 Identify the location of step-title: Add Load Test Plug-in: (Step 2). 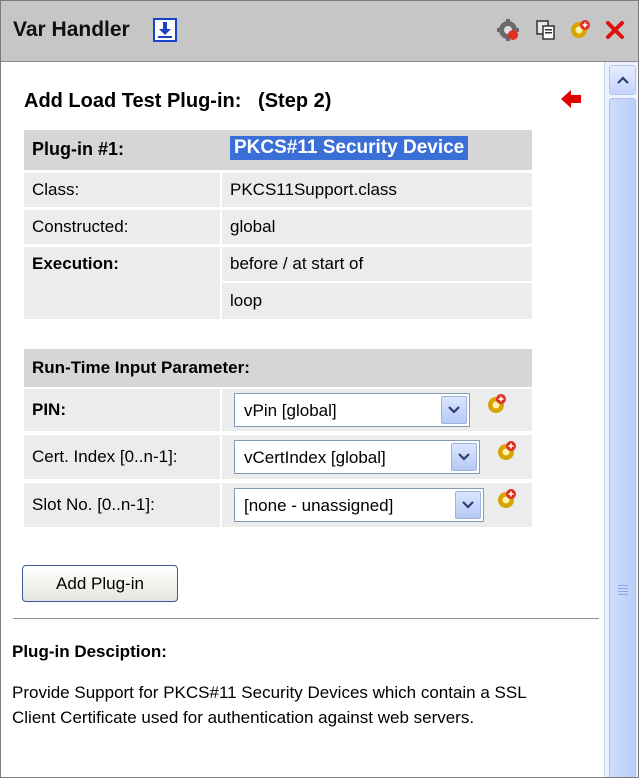
(178, 101).